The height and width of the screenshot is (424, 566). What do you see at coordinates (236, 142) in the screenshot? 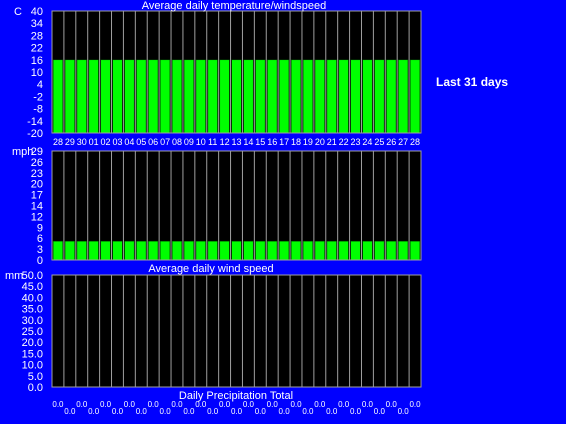
I see `x-tick-label: 13` at bounding box center [236, 142].